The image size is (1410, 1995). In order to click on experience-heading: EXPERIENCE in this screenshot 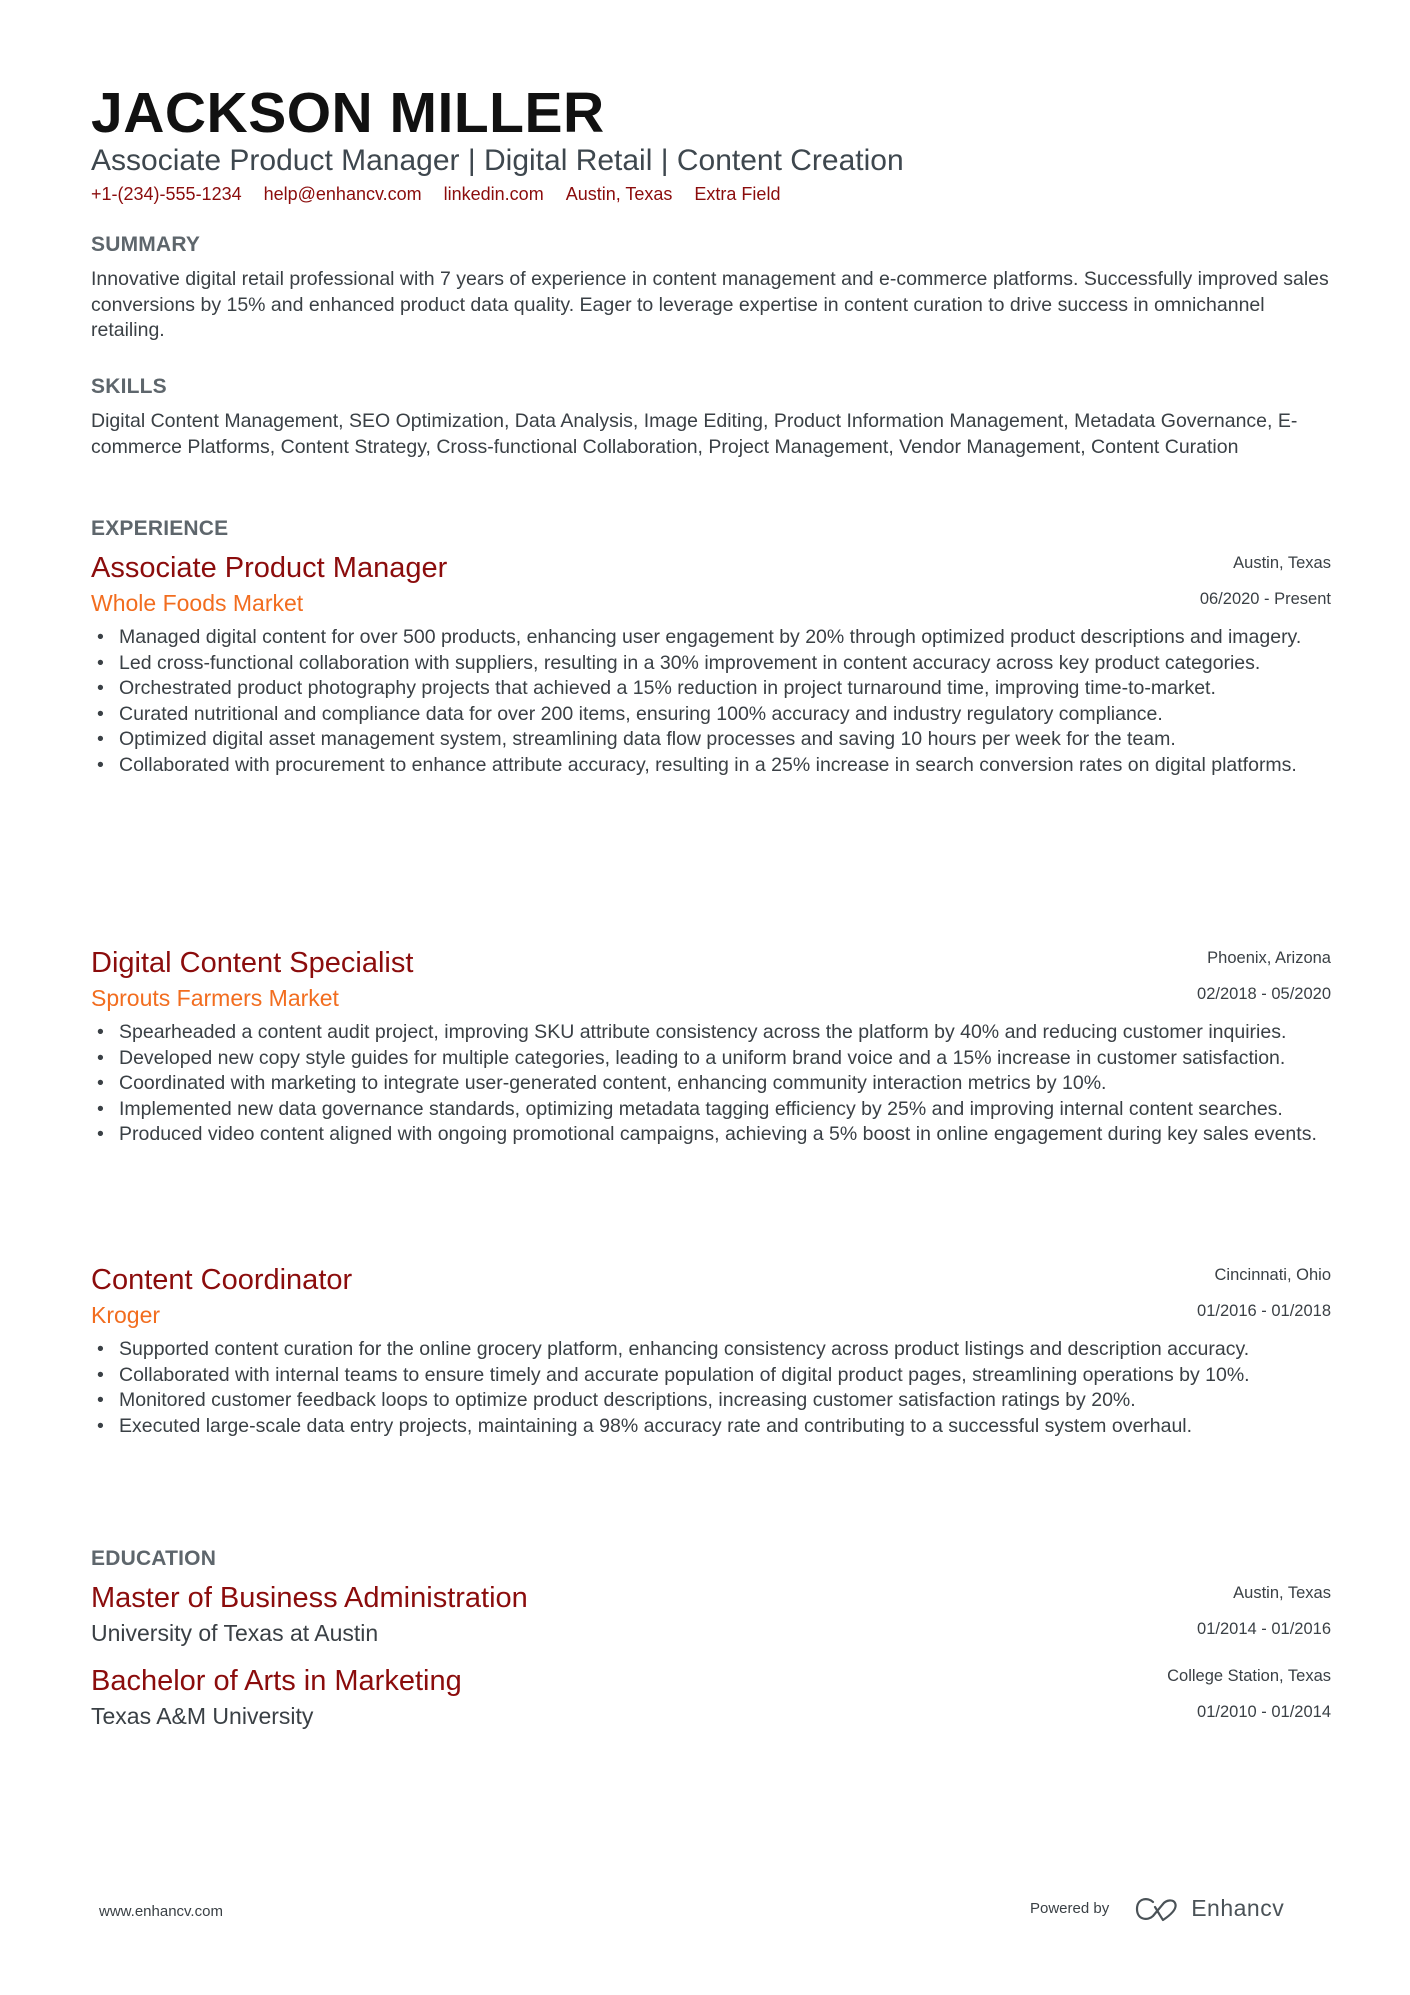, I will do `click(160, 528)`.